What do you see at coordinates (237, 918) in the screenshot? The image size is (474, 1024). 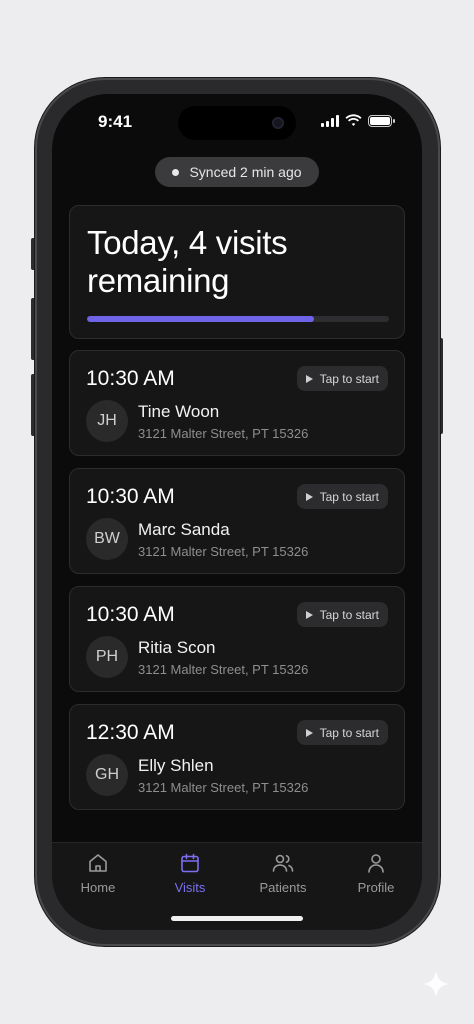 I see `home-indicator` at bounding box center [237, 918].